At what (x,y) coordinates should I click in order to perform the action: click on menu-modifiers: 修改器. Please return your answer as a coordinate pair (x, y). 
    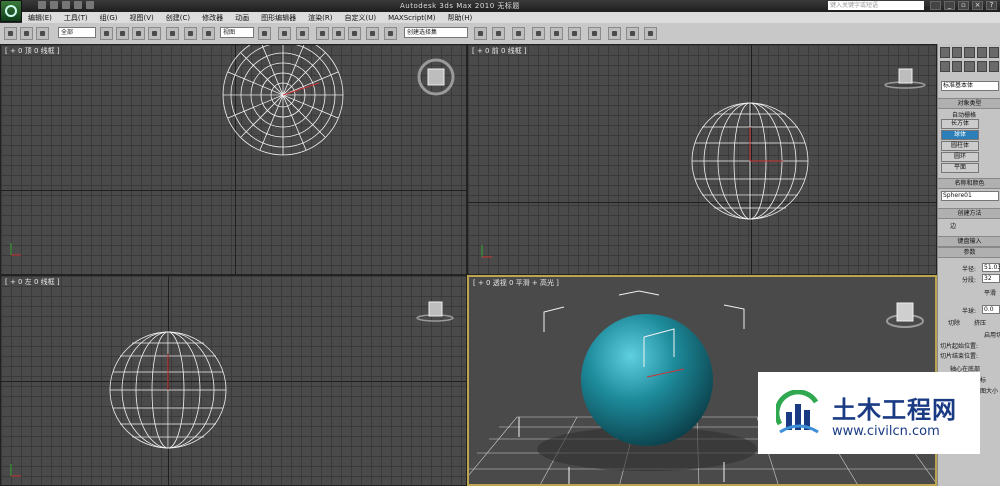
    Looking at the image, I should click on (212, 18).